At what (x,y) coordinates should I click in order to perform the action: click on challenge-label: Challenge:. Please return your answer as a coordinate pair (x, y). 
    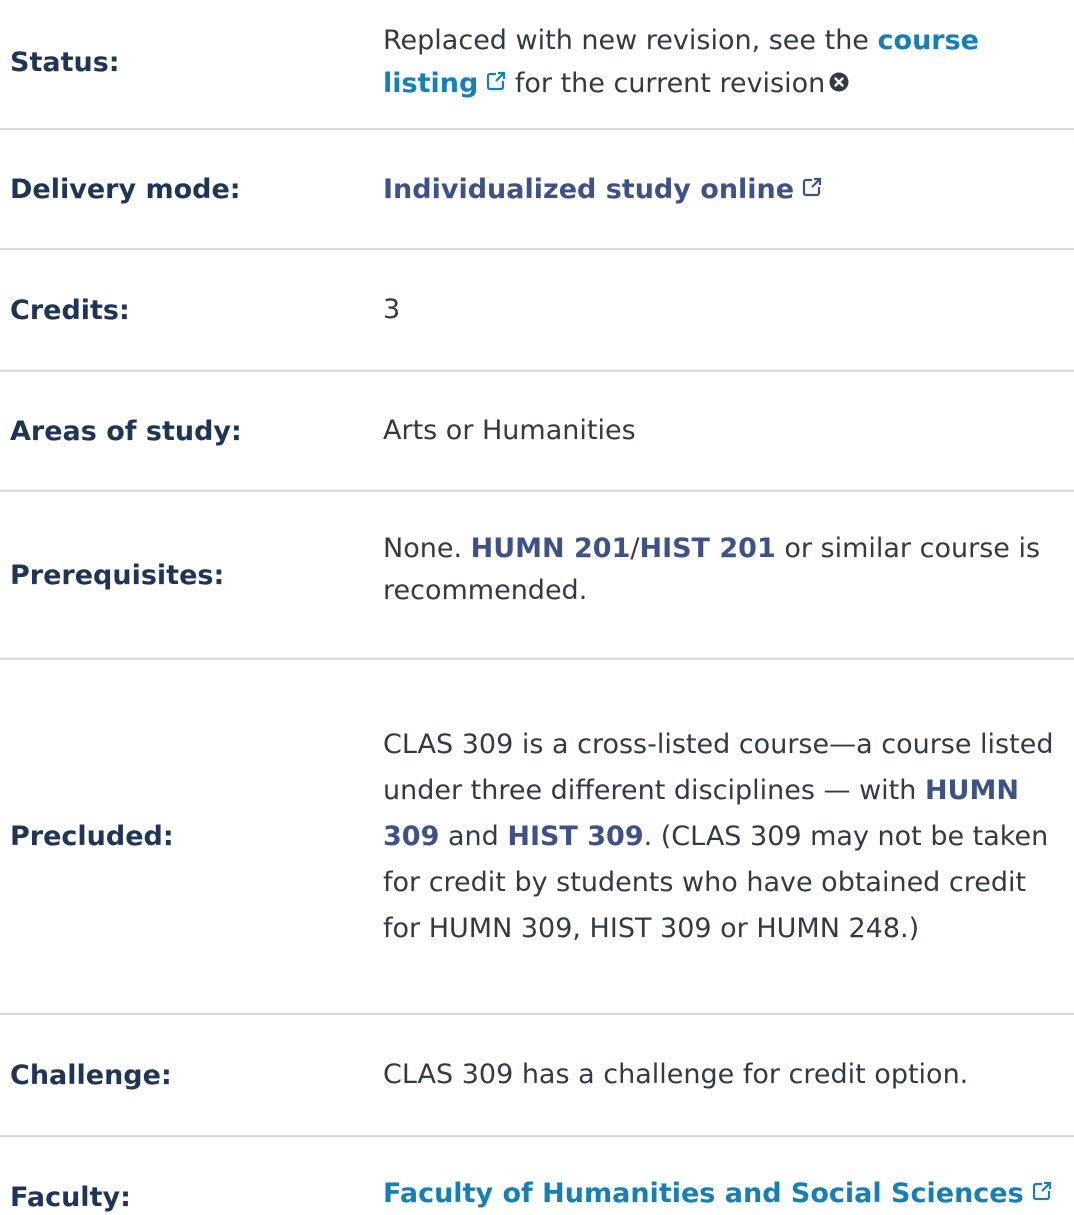
    Looking at the image, I should click on (91, 1075).